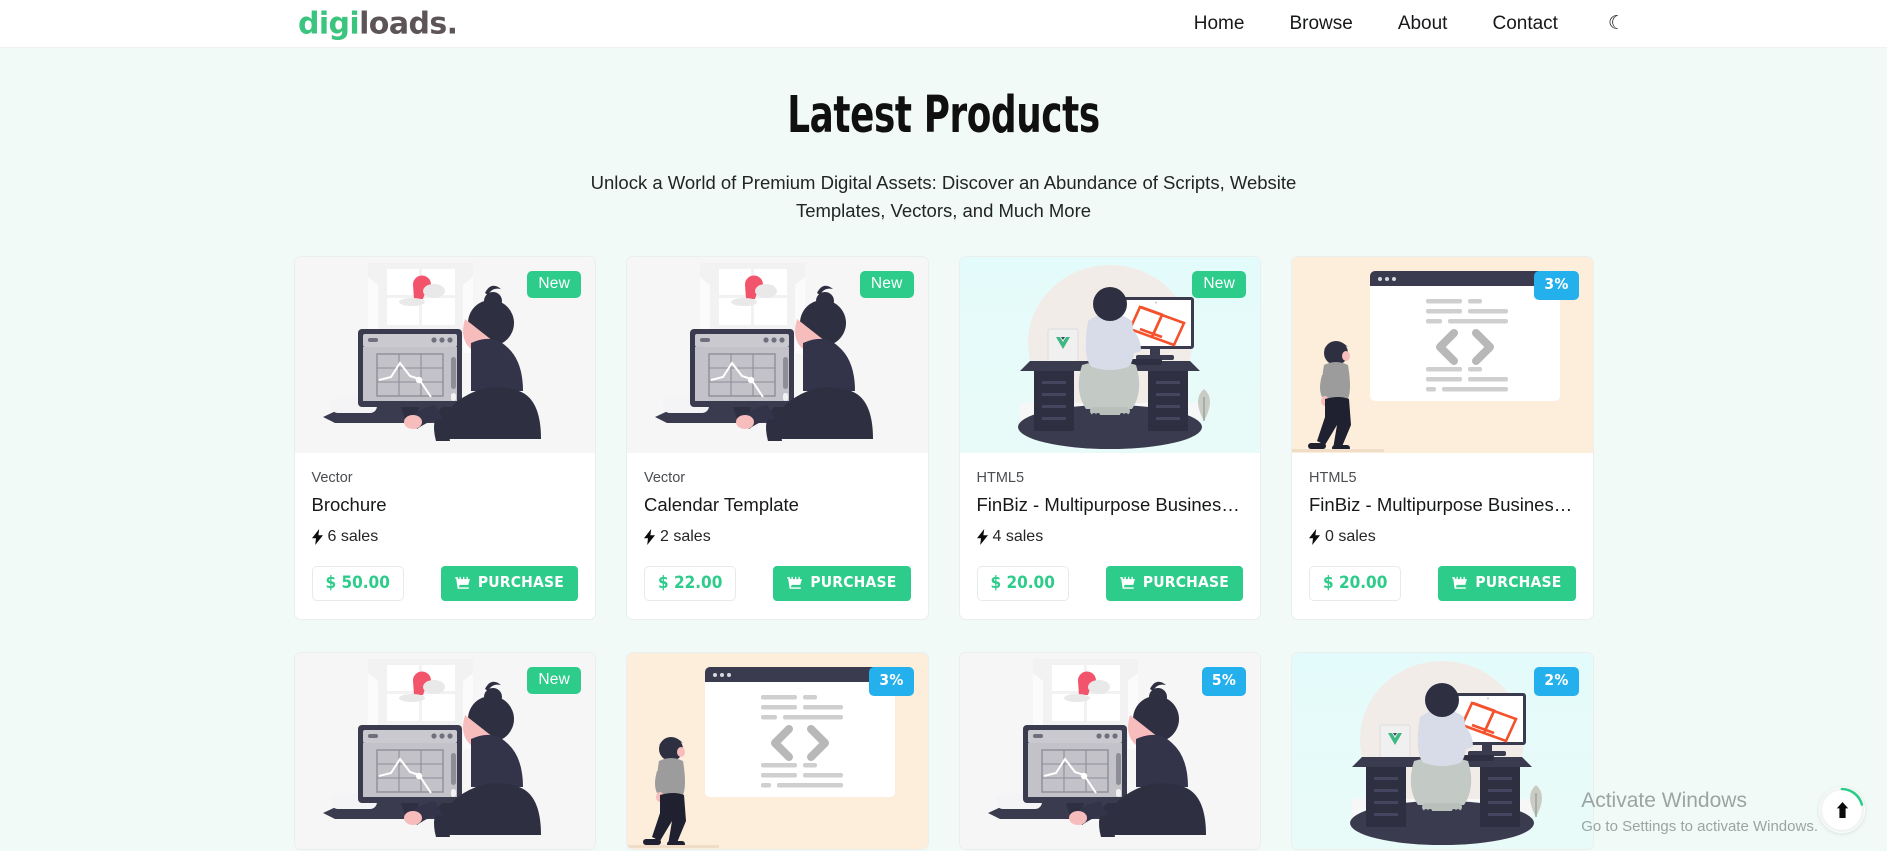 This screenshot has height=851, width=1887. I want to click on main-nav: Home Browse About Contact ☾, so click(1409, 24).